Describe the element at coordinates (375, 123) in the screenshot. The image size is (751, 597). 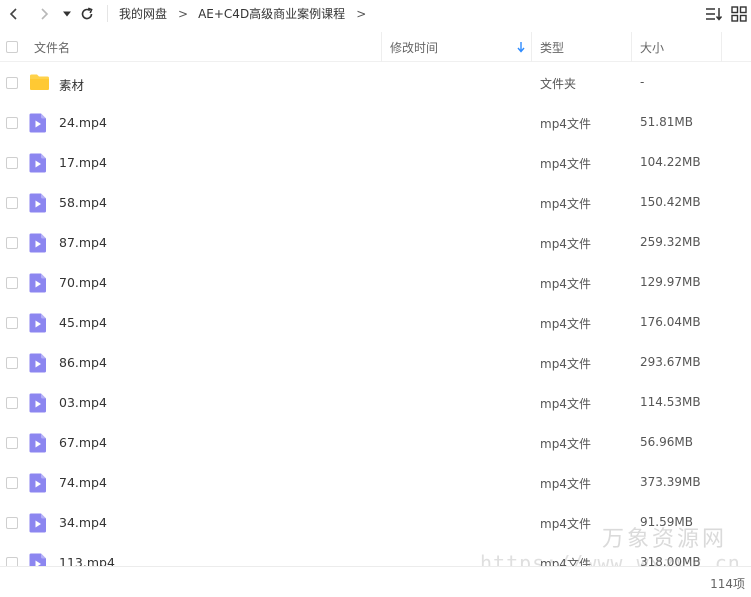
I see `table-row: 24.mp4 mp4文件 51.81MB` at that location.